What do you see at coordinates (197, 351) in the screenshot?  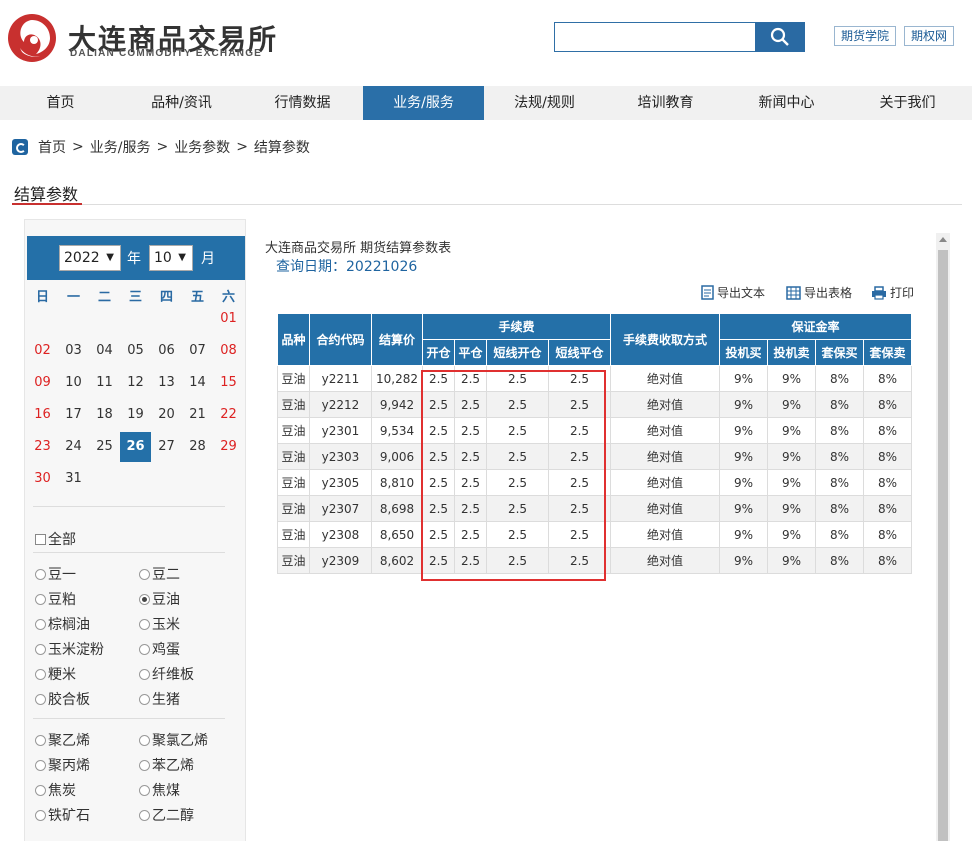 I see `calendar-day: 07` at bounding box center [197, 351].